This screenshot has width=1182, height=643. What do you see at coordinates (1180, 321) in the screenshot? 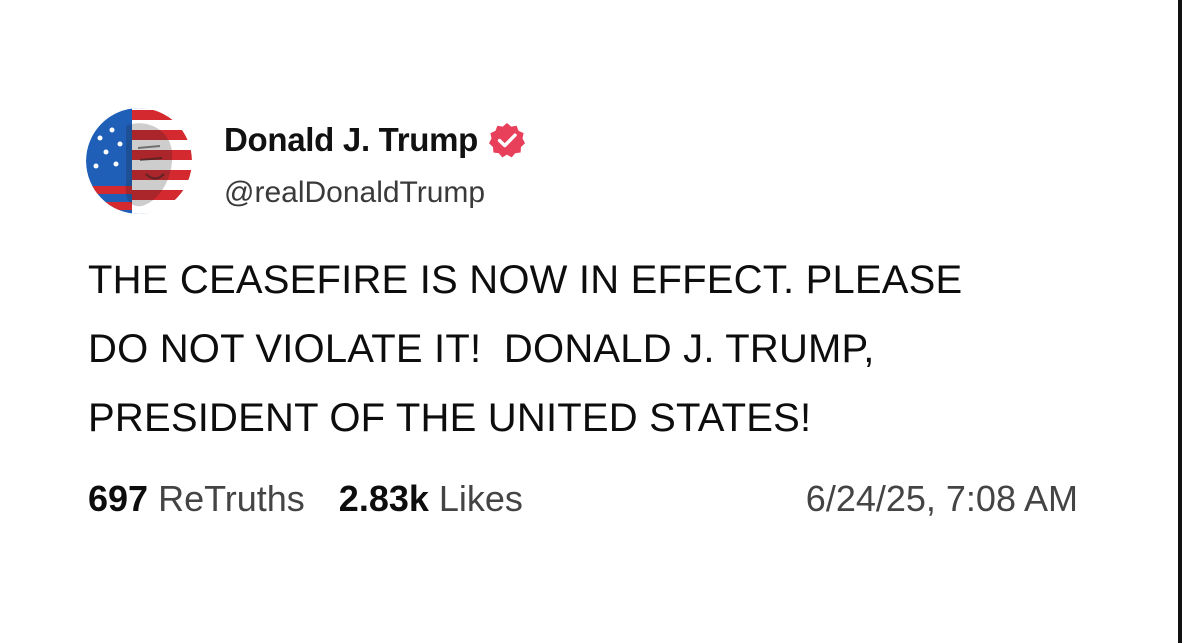
I see `right-border` at bounding box center [1180, 321].